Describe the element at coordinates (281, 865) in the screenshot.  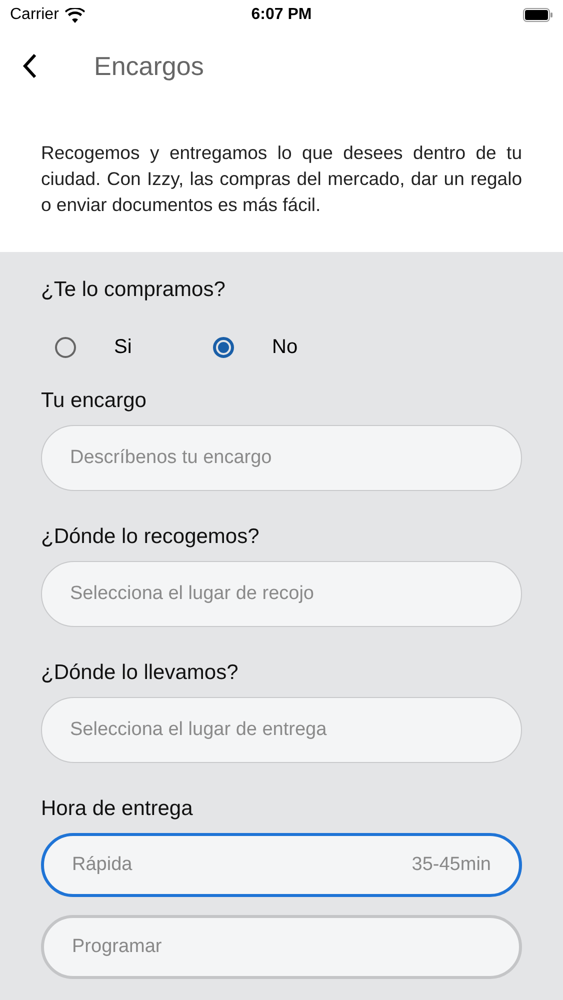
I see `delivery-option: Rápida 35-45min` at that location.